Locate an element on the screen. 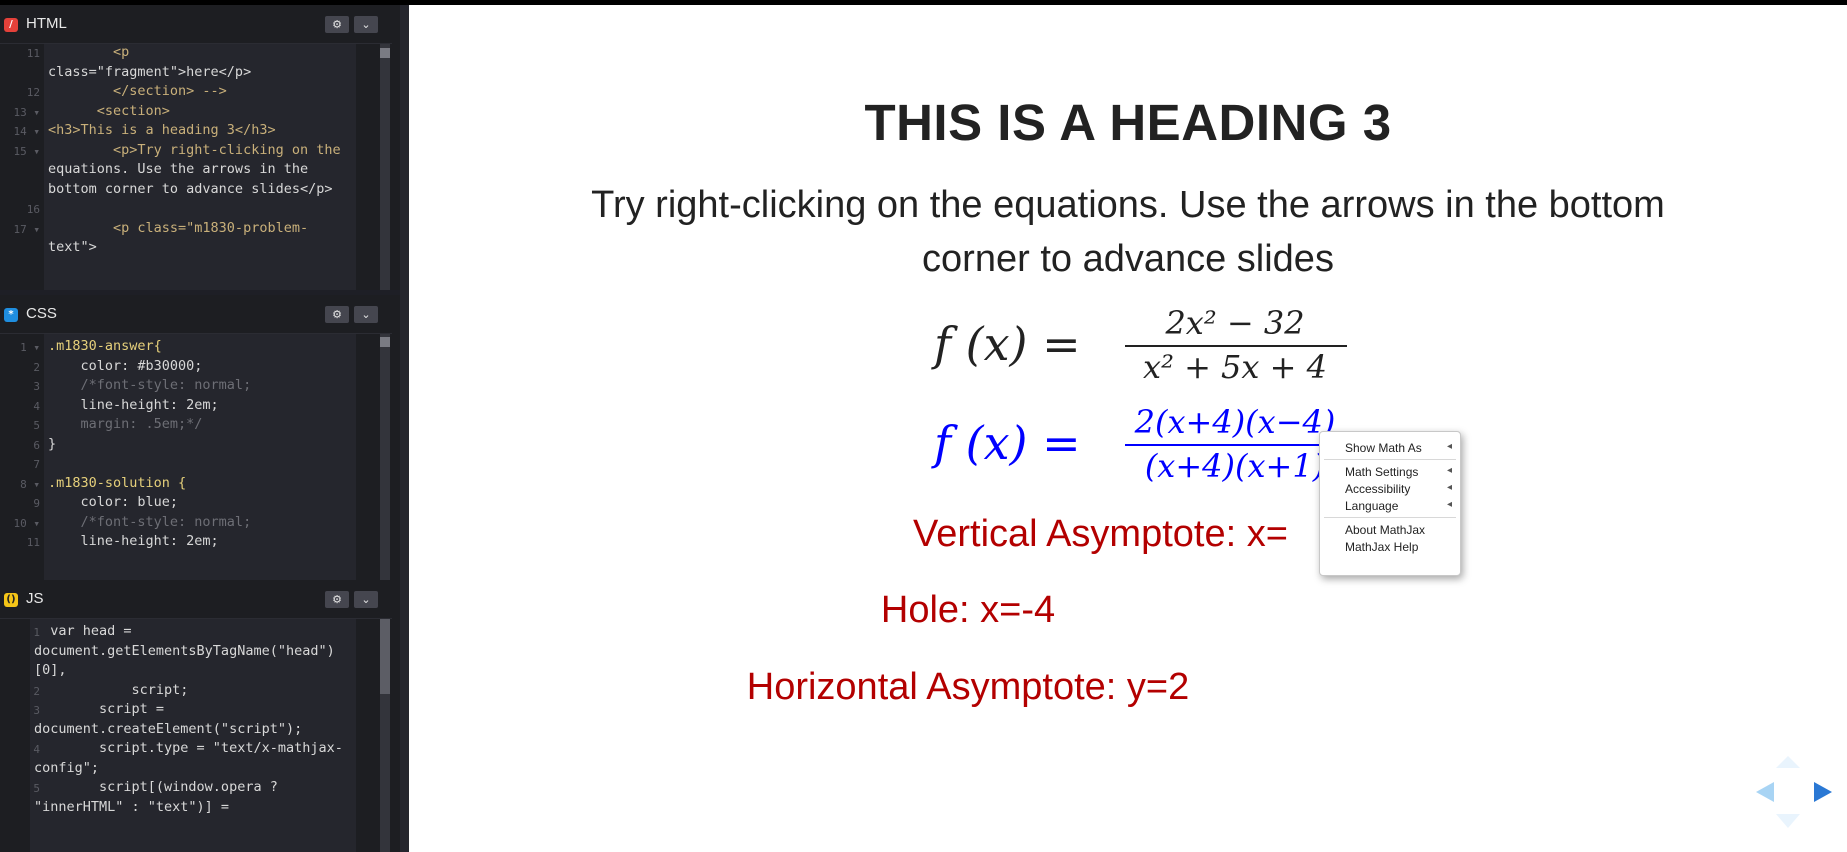  code-text: <p is located at coordinates (89, 52).